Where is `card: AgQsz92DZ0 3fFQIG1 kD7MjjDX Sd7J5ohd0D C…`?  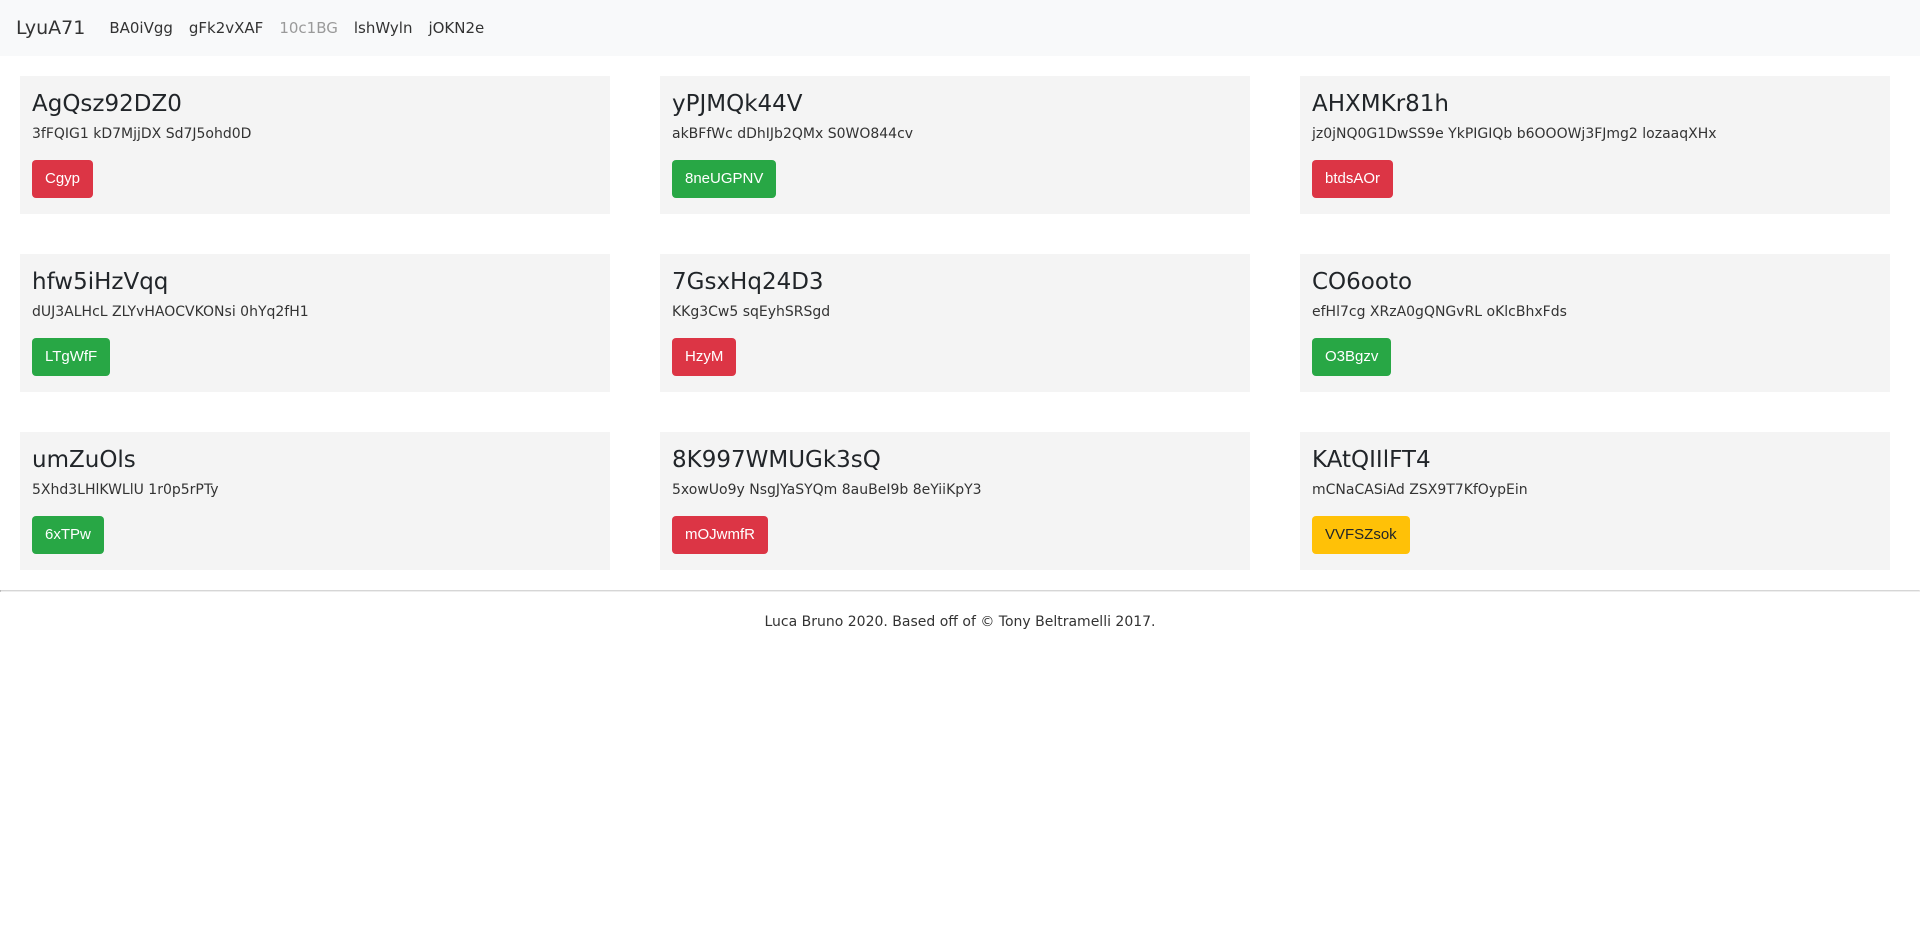 card: AgQsz92DZ0 3fFQIG1 kD7MjjDX Sd7J5ohd0D C… is located at coordinates (315, 145).